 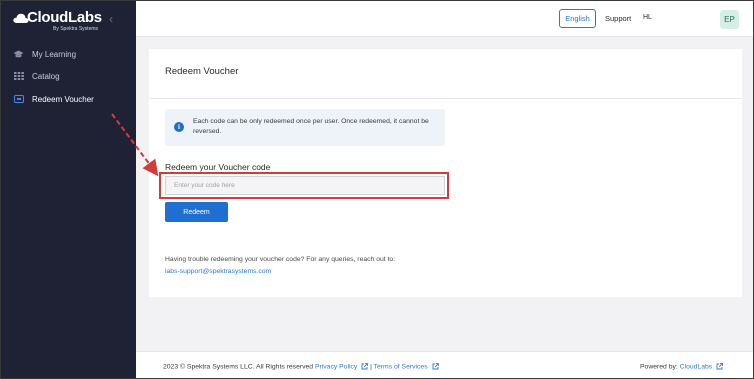 I want to click on graduation-cap-icon, so click(x=18, y=54).